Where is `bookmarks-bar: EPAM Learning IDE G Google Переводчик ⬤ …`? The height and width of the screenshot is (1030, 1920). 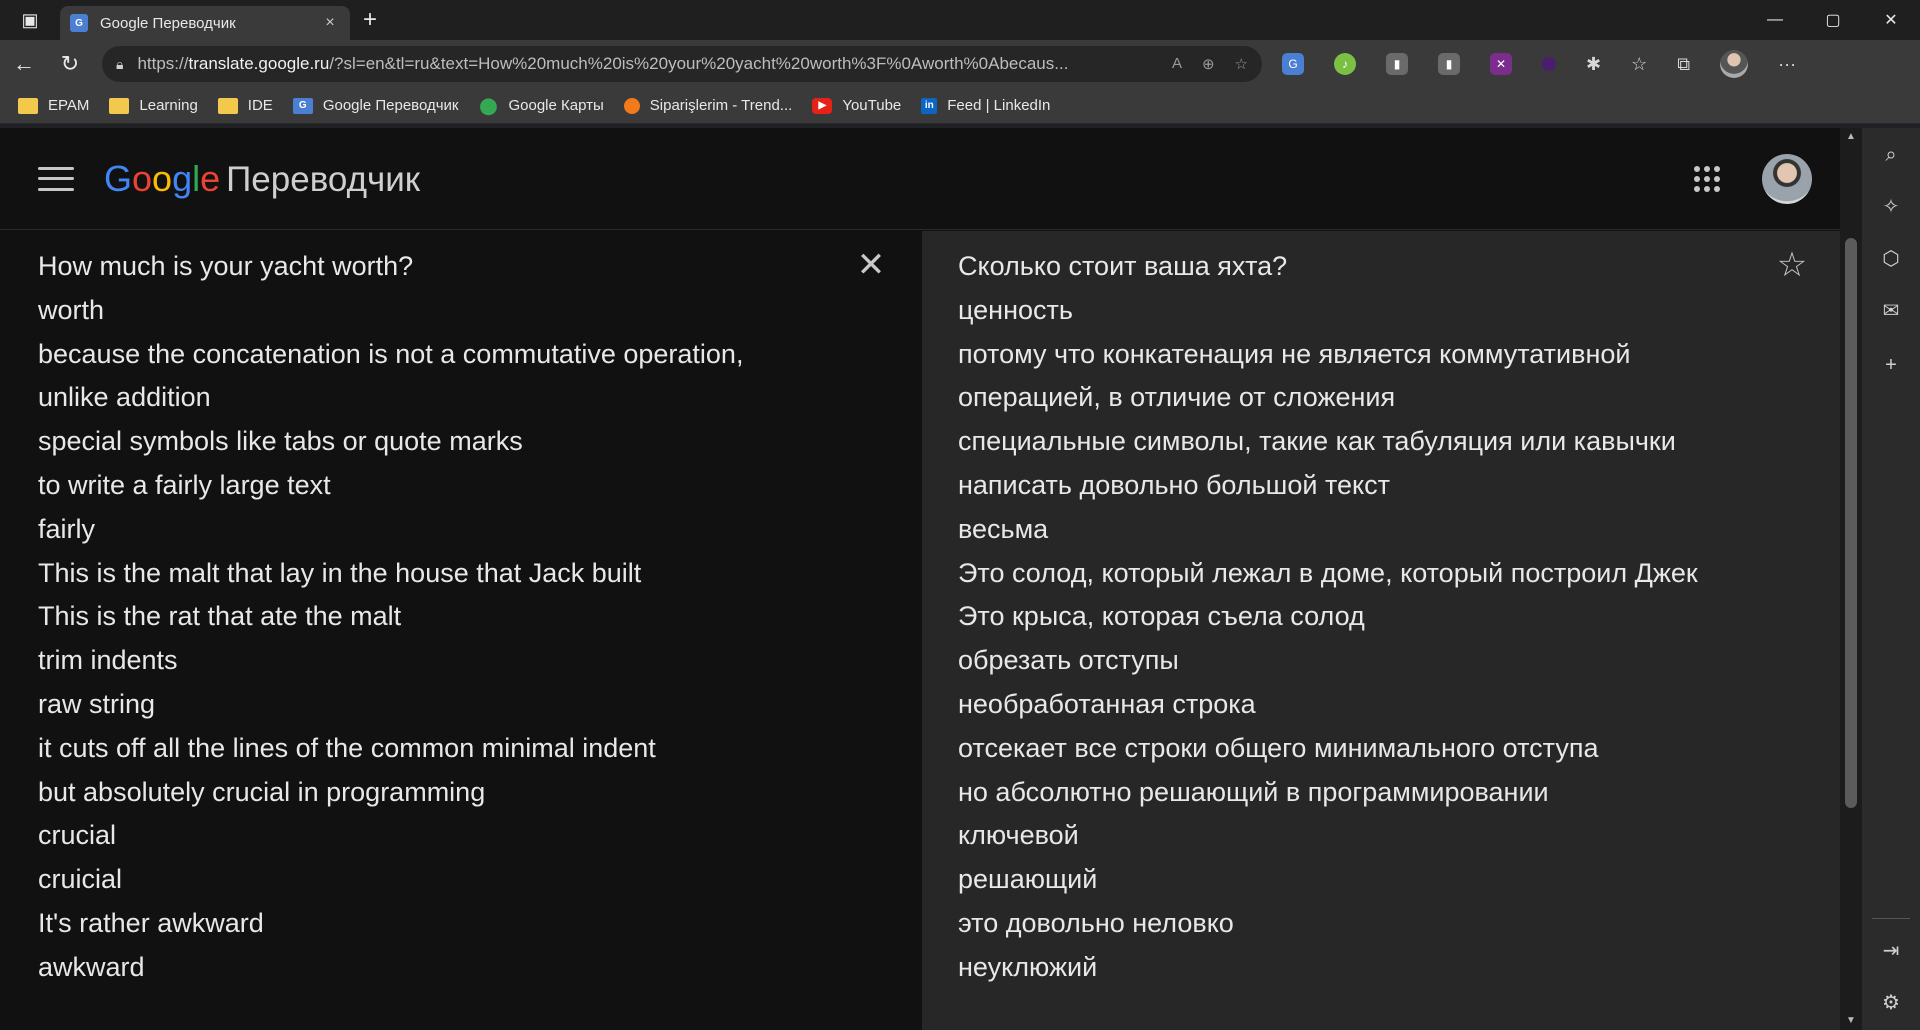 bookmarks-bar: EPAM Learning IDE G Google Переводчик ⬤ … is located at coordinates (960, 106).